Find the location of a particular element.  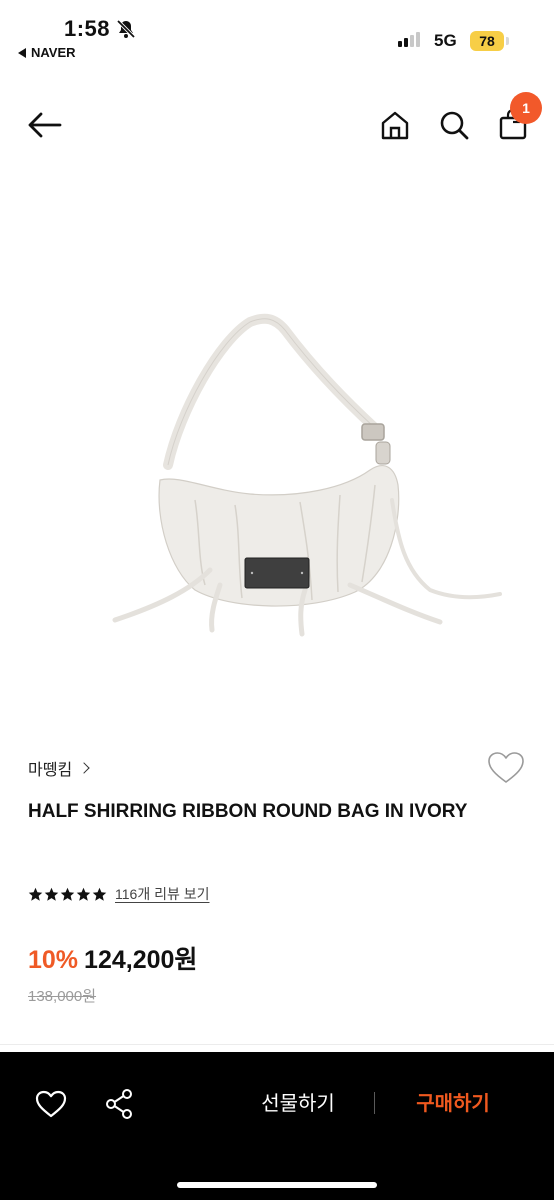

bell-slash-icon is located at coordinates (126, 29).